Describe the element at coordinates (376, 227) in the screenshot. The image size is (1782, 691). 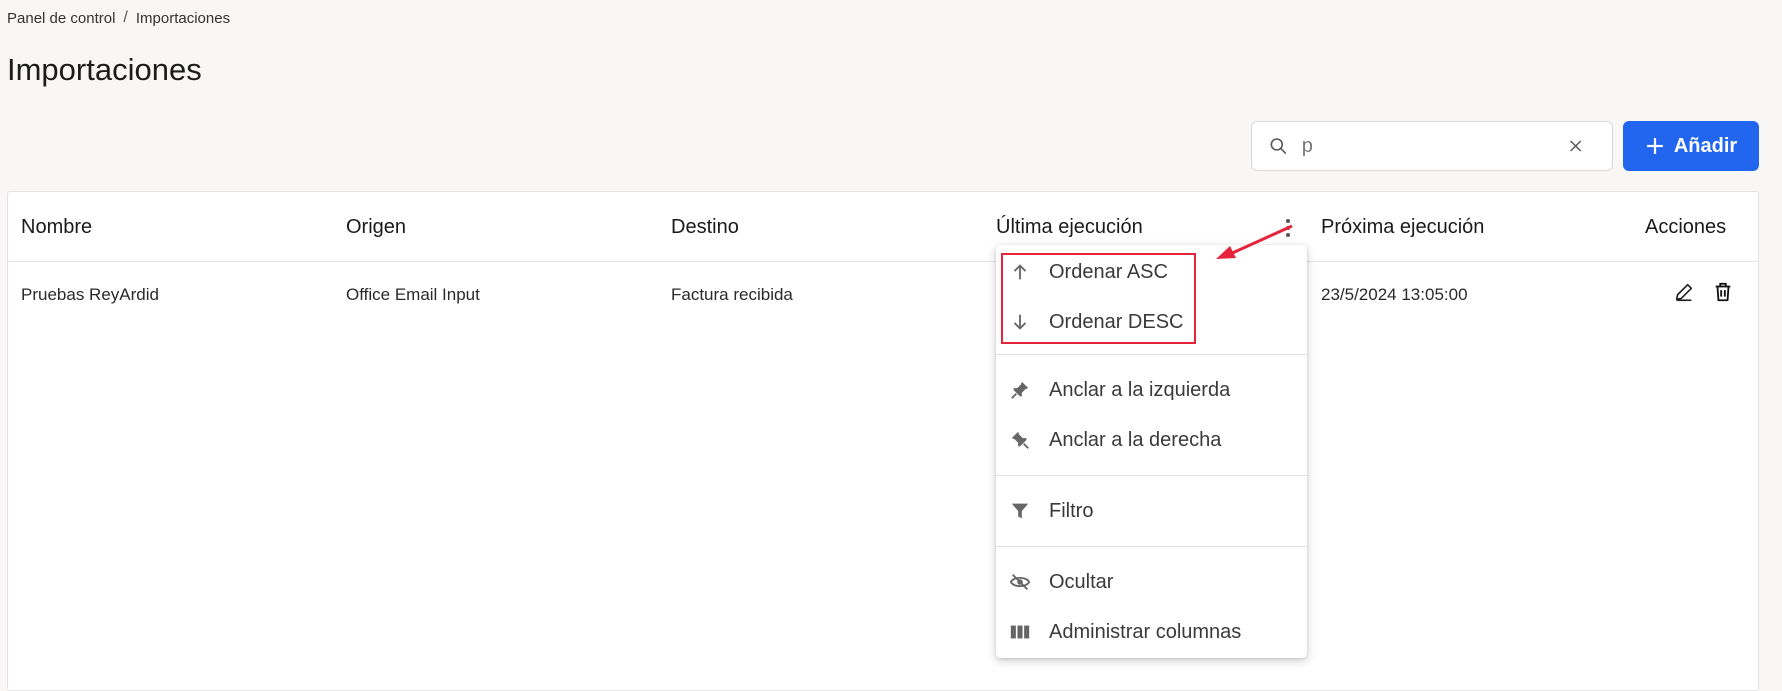
I see `column-header-origen: Origen` at that location.